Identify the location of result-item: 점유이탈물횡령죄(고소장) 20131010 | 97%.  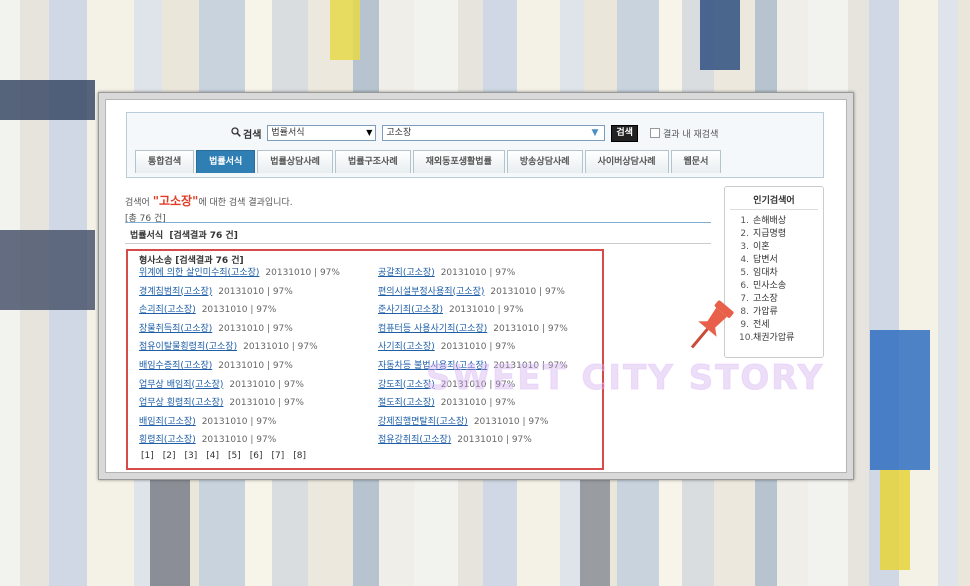
(228, 345).